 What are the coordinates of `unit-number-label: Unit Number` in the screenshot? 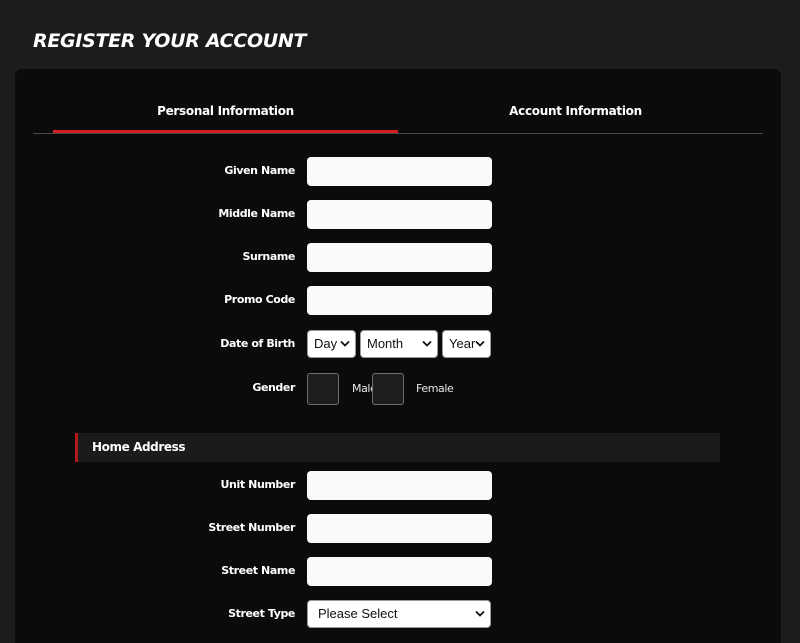 It's located at (258, 484).